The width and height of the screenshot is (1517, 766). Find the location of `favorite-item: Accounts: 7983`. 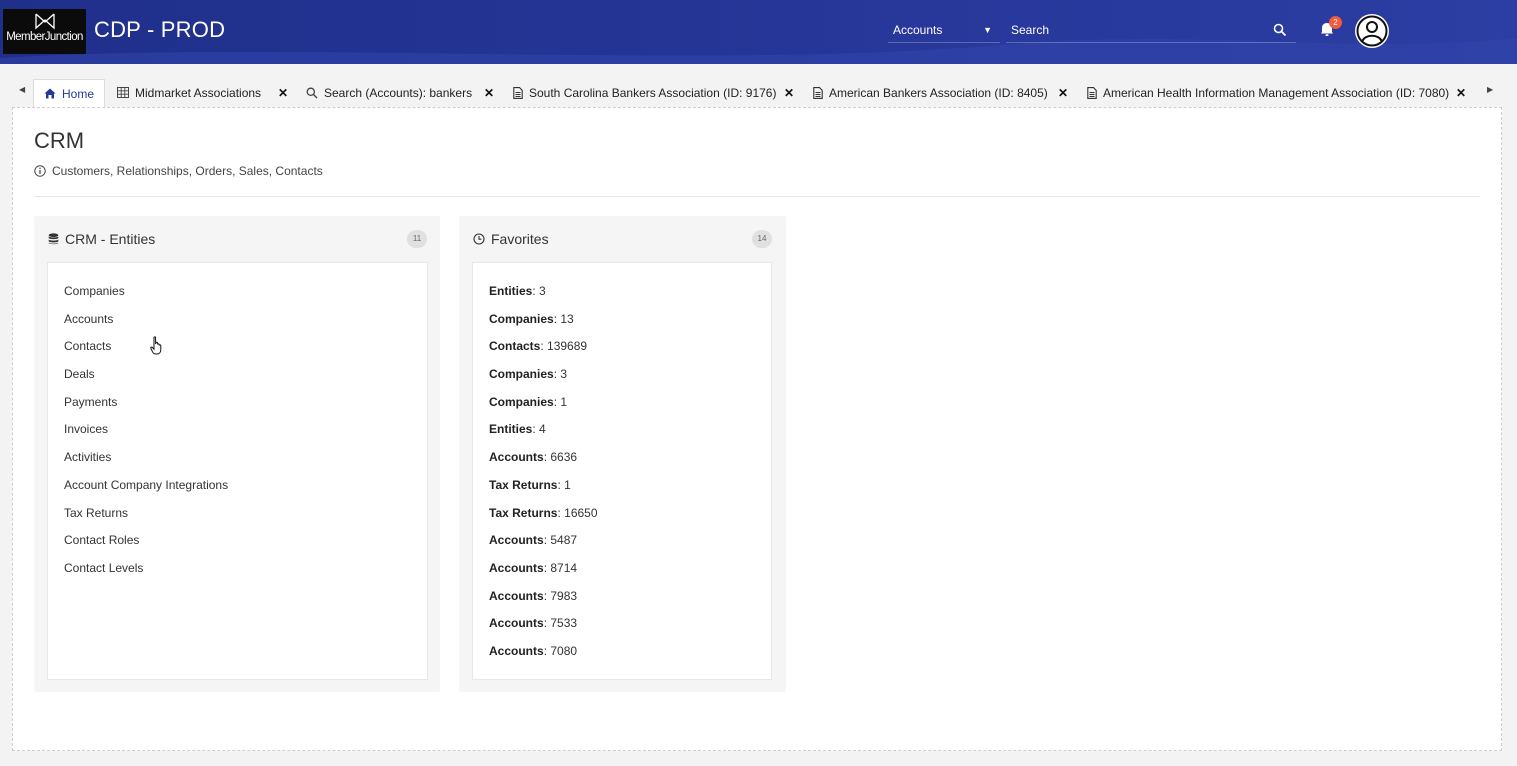

favorite-item: Accounts: 7983 is located at coordinates (543, 602).